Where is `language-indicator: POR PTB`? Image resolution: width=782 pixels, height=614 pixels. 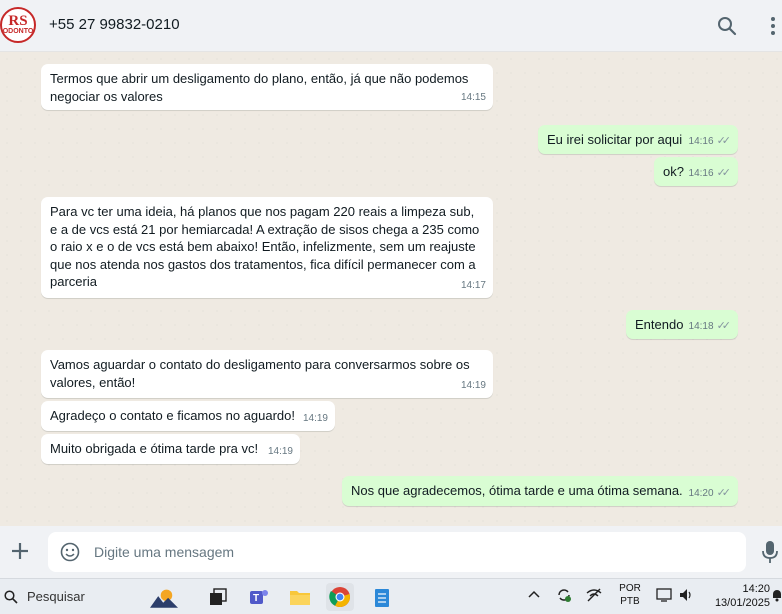
language-indicator: POR PTB is located at coordinates (630, 595).